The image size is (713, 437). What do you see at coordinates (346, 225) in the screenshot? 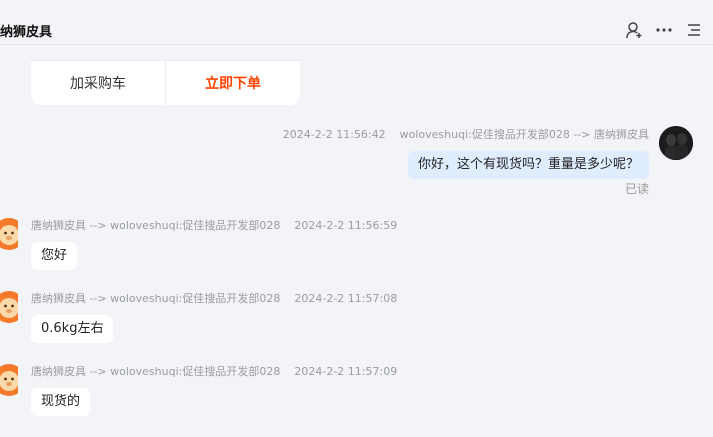
I see `message-time: 2024-2-2 11:56:59` at bounding box center [346, 225].